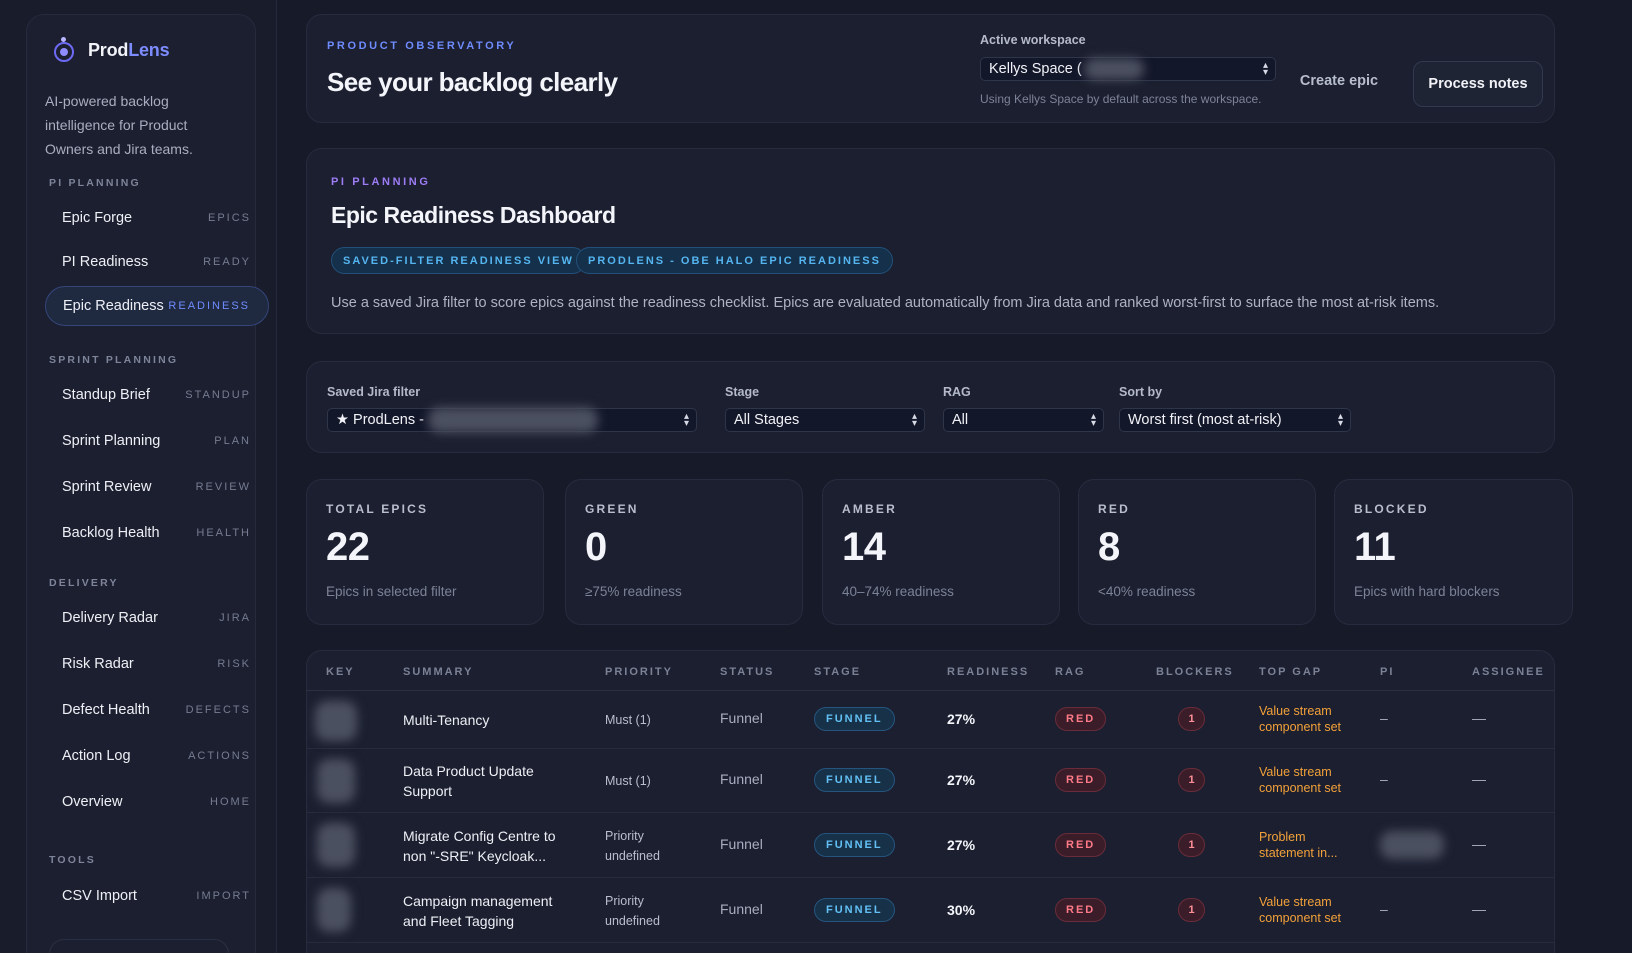  What do you see at coordinates (869, 509) in the screenshot?
I see `stat-label: AMBER` at bounding box center [869, 509].